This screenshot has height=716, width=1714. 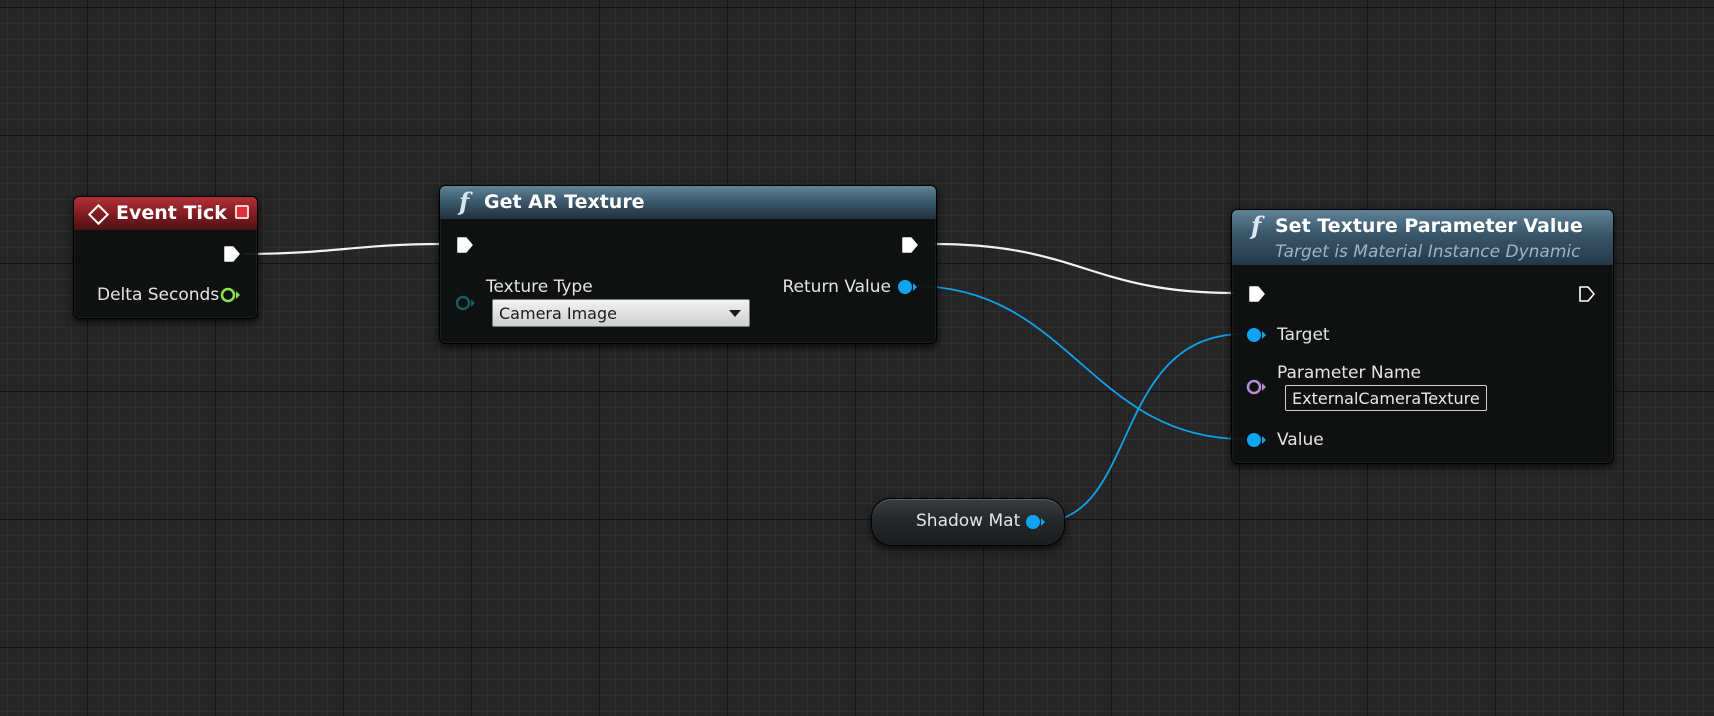 I want to click on event-tick-title: Event Tick, so click(x=171, y=213).